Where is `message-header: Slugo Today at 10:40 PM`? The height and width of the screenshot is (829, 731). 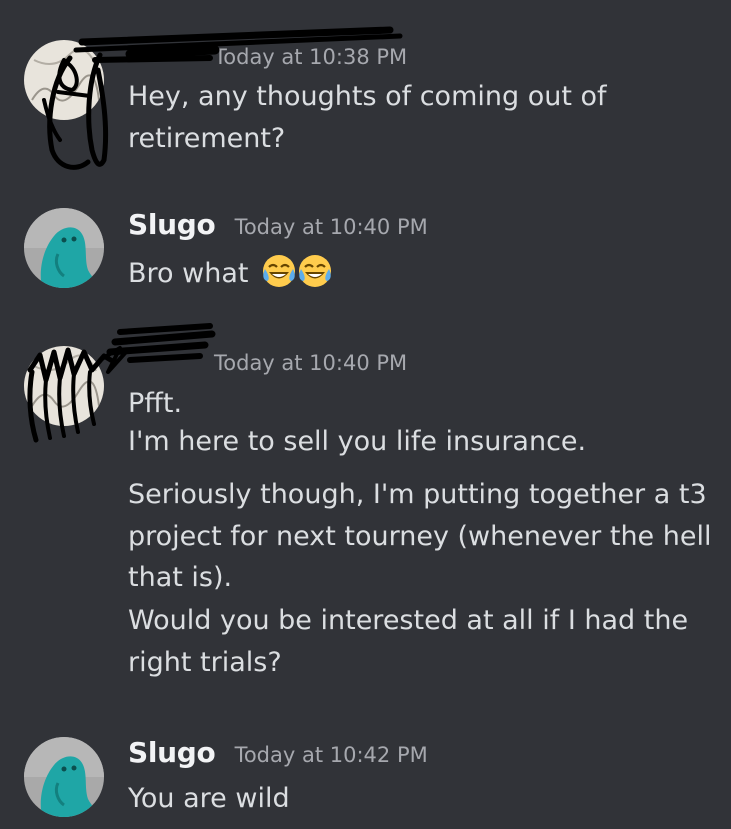 message-header: Slugo Today at 10:40 PM is located at coordinates (278, 224).